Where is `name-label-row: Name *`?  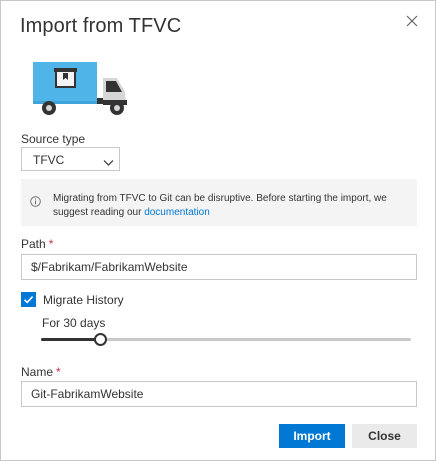 name-label-row: Name * is located at coordinates (41, 372).